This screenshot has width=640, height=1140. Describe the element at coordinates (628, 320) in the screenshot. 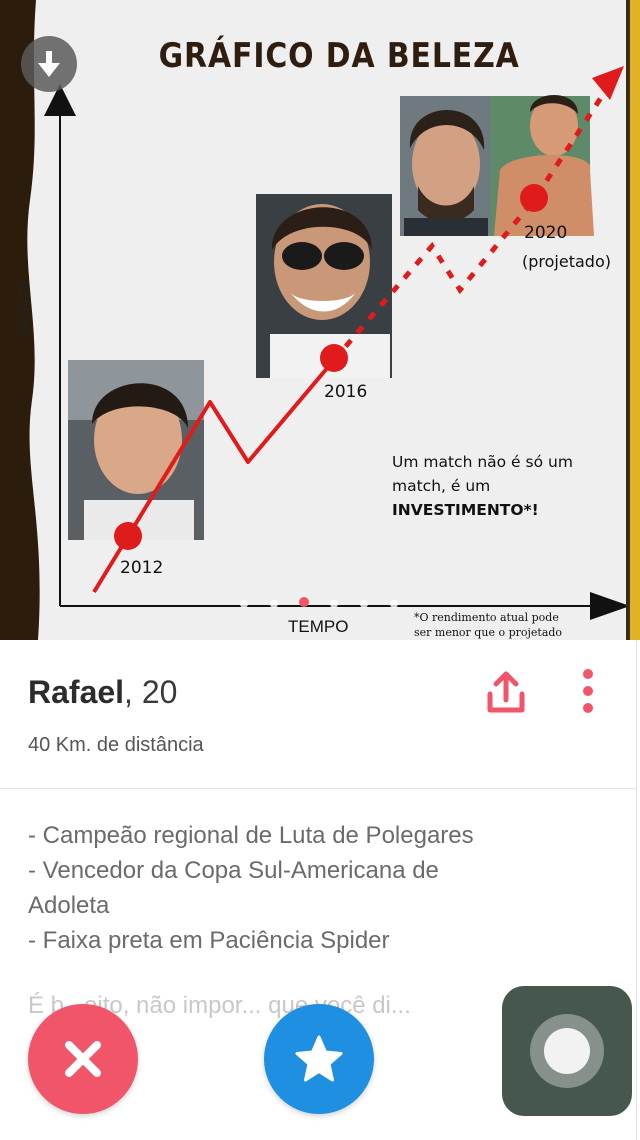

I see `right-stripe-inner` at that location.